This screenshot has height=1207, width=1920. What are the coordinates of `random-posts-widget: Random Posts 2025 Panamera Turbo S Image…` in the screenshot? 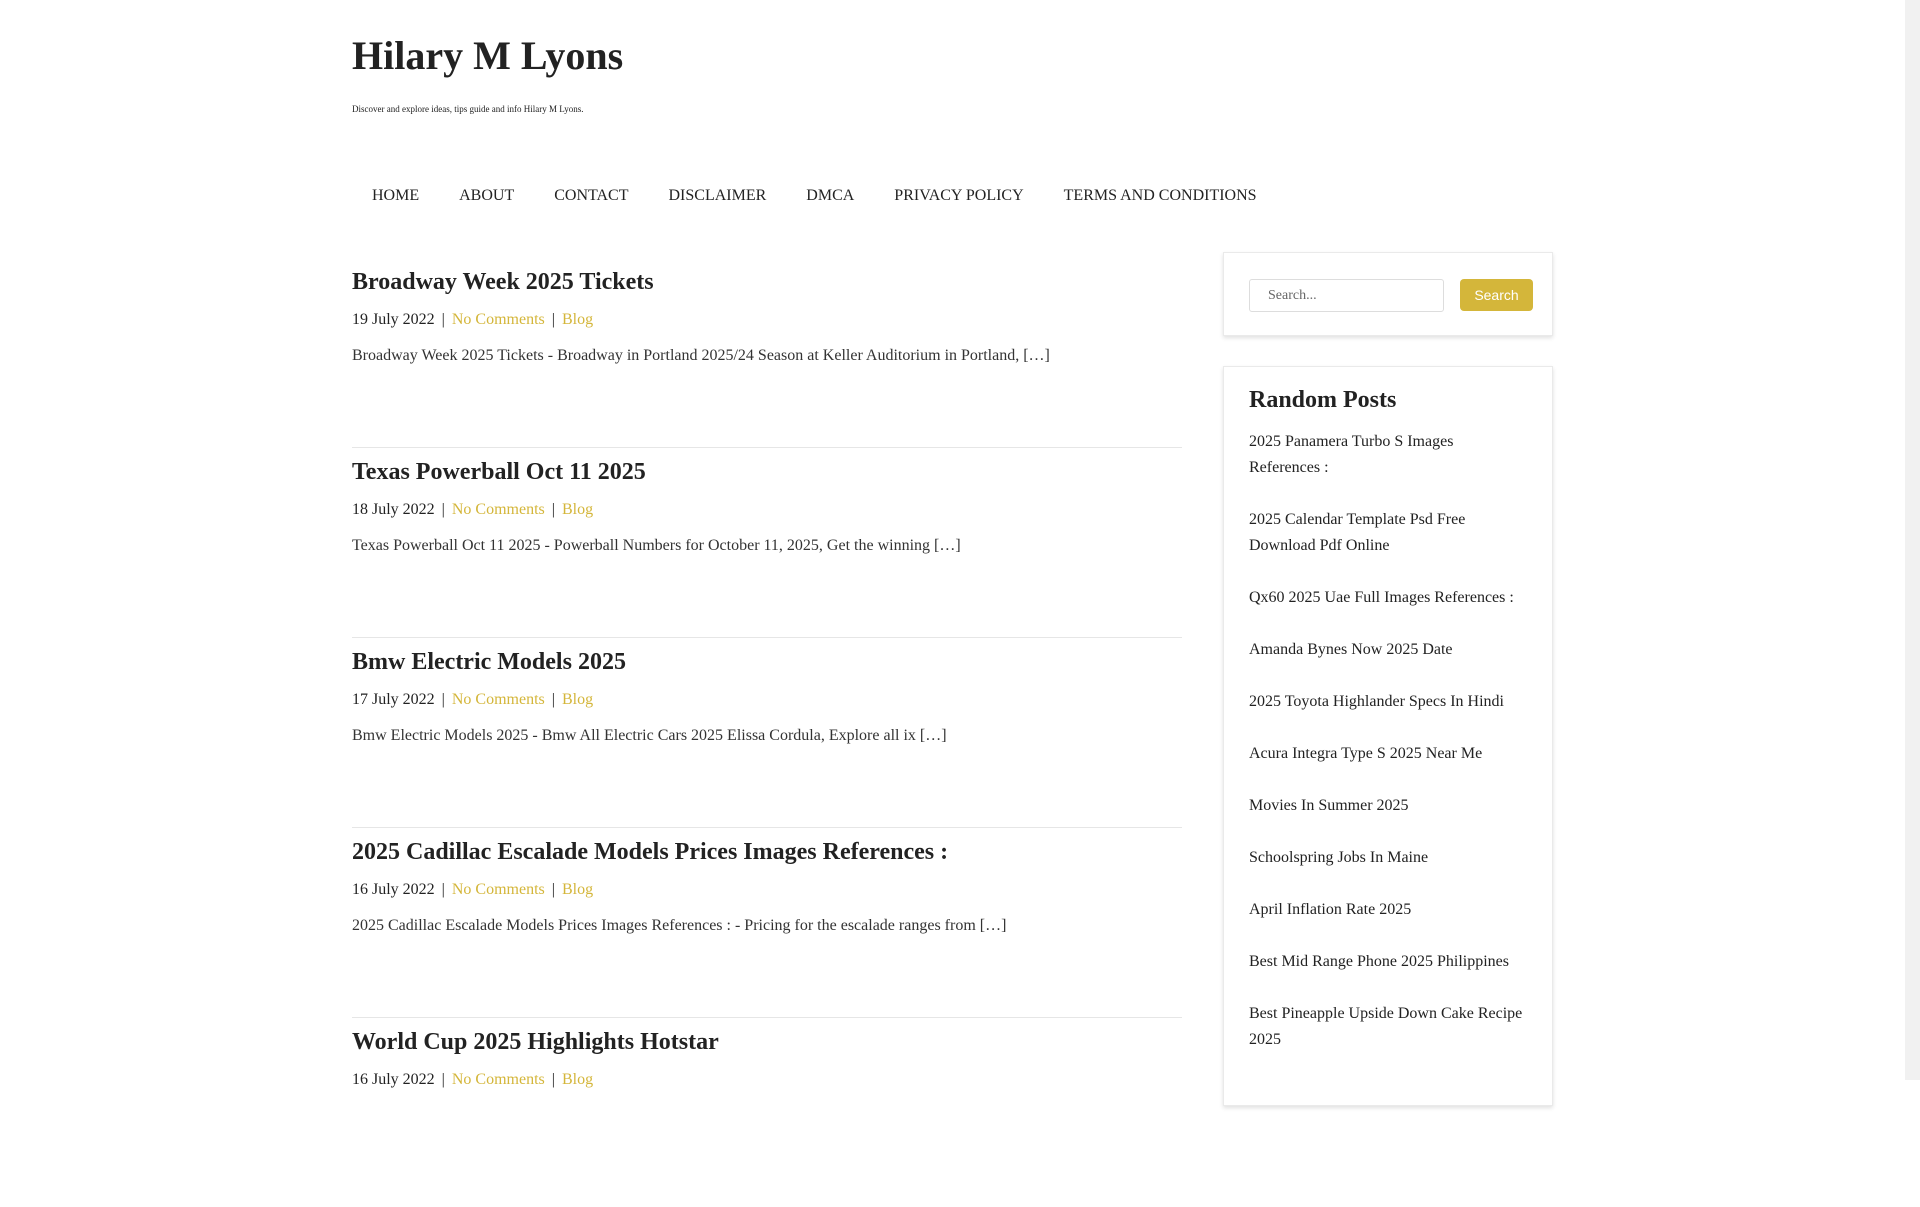 It's located at (1388, 736).